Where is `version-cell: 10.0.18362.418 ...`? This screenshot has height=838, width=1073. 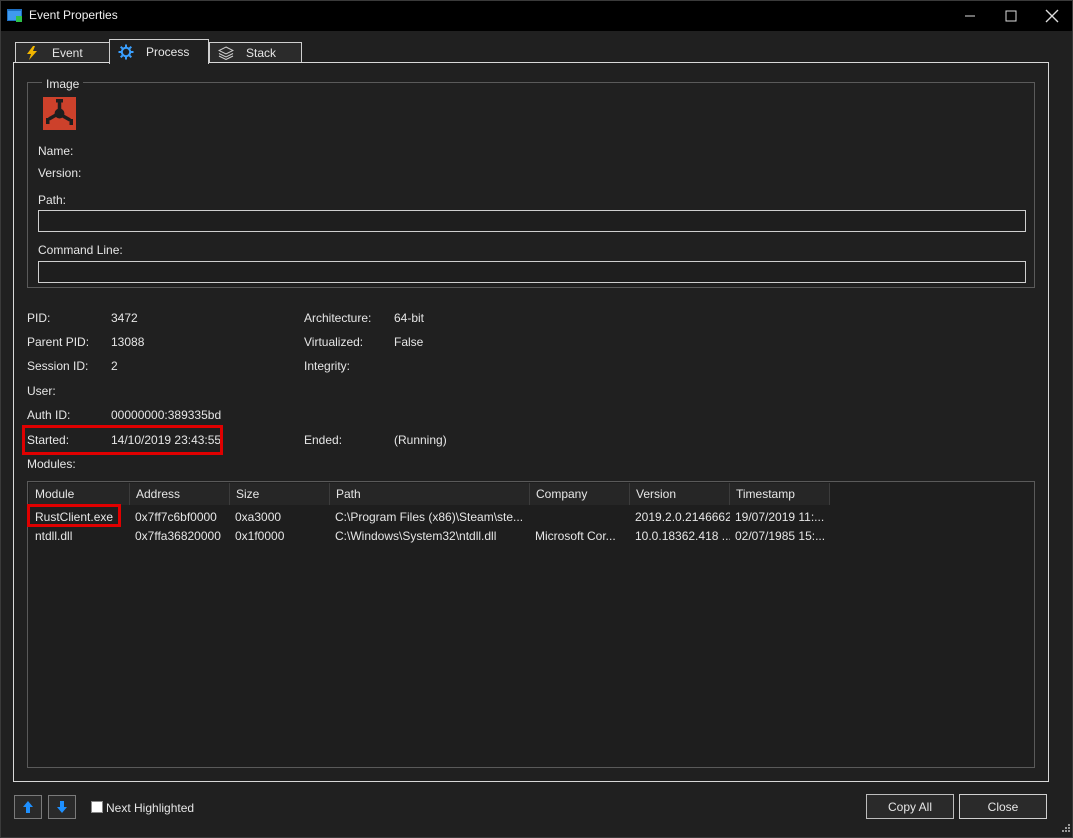 version-cell: 10.0.18362.418 ... is located at coordinates (682, 536).